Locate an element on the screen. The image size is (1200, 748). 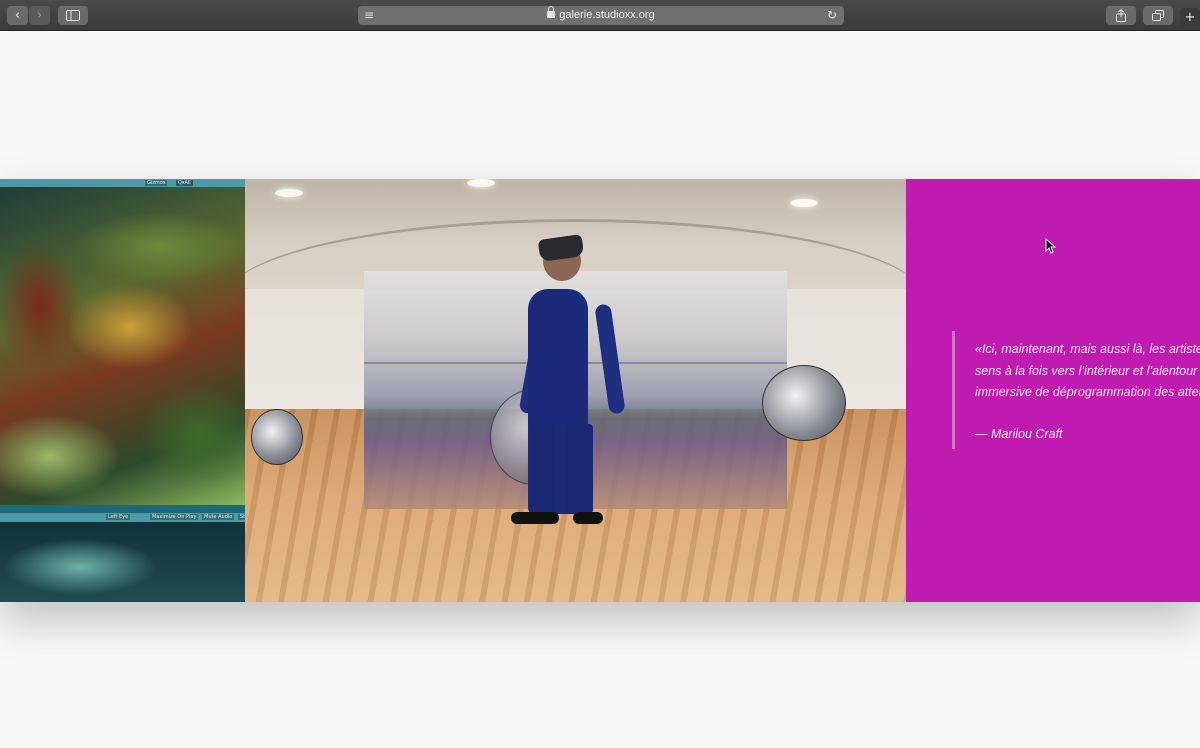
sidebar-icon is located at coordinates (73, 15).